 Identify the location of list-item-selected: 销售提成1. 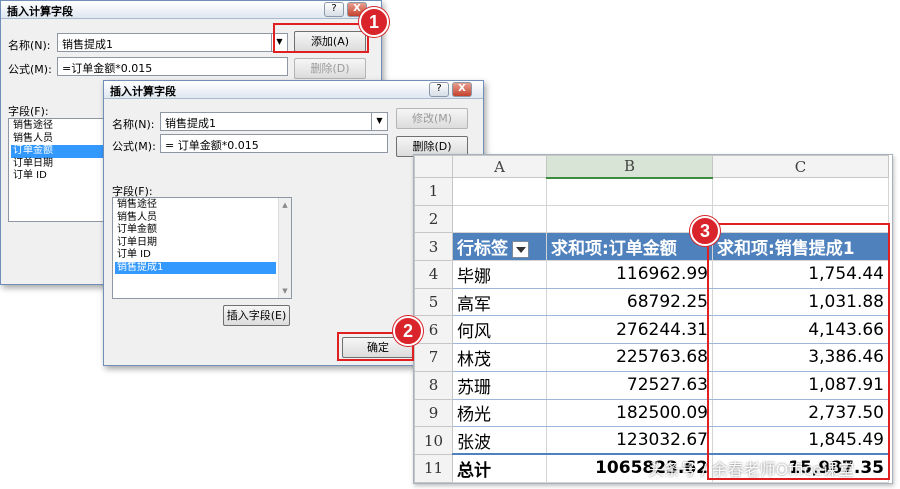
(195, 267).